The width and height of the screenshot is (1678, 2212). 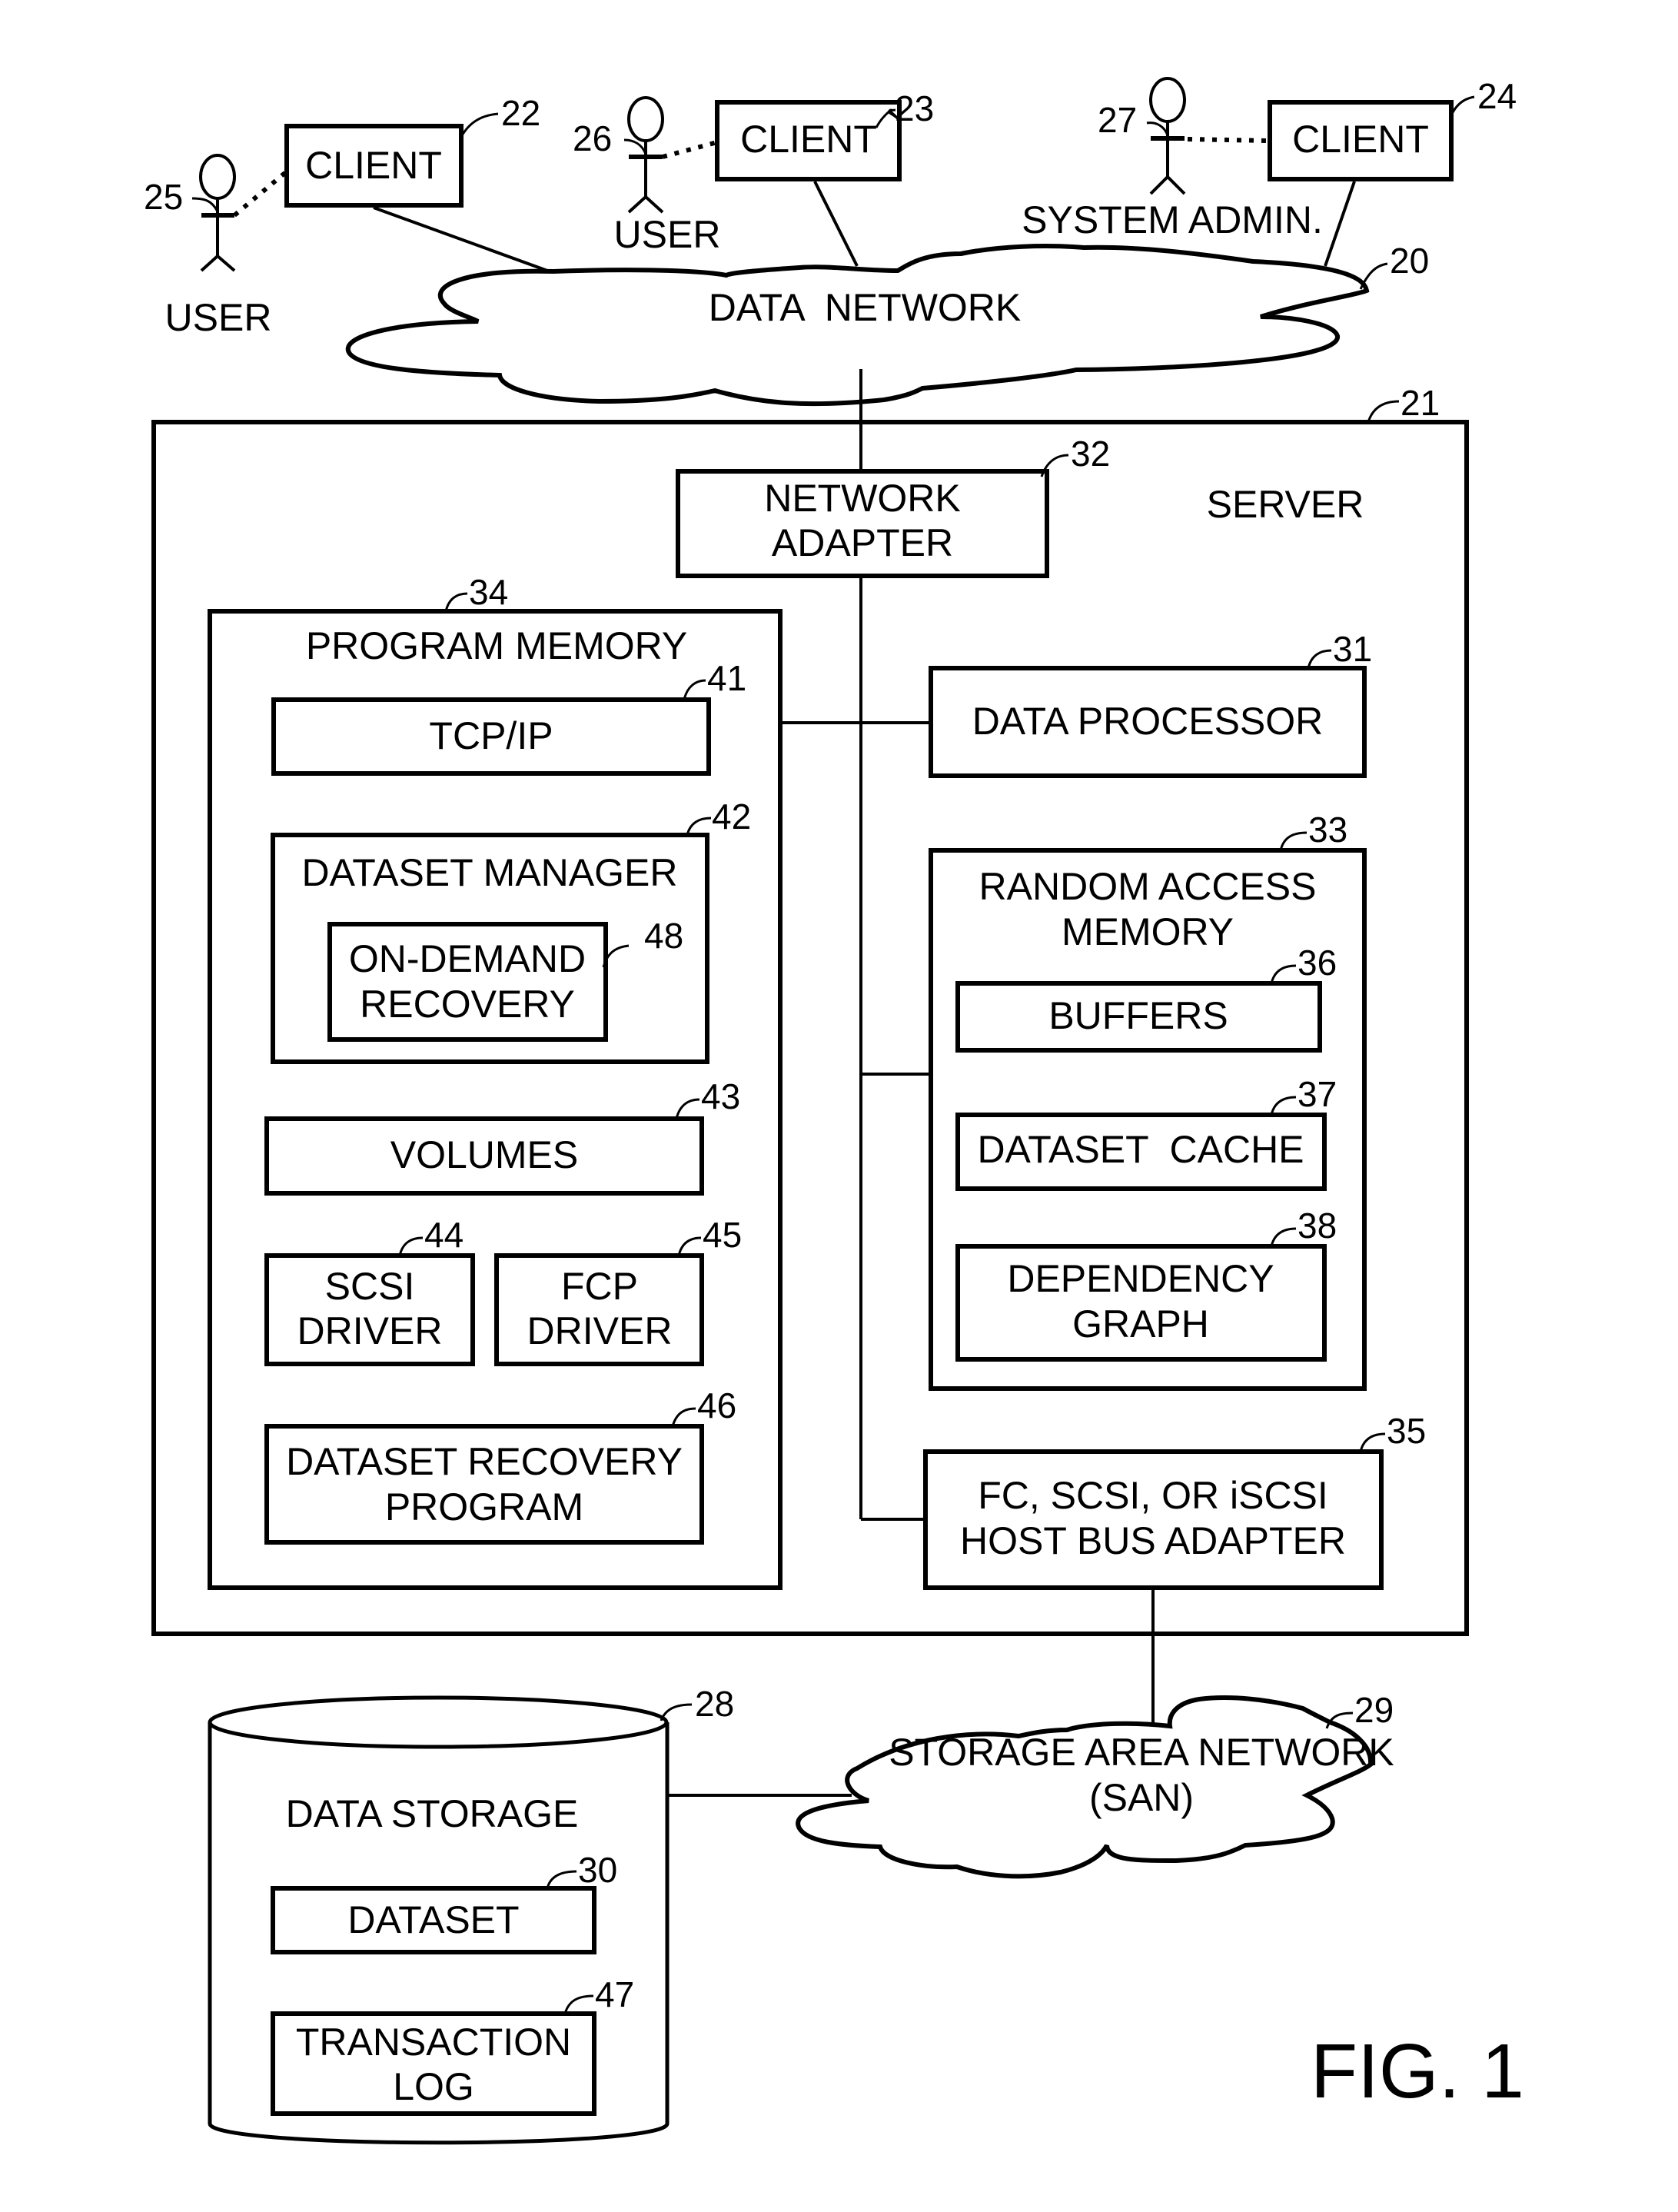 I want to click on ref-number: 36, so click(x=1317, y=963).